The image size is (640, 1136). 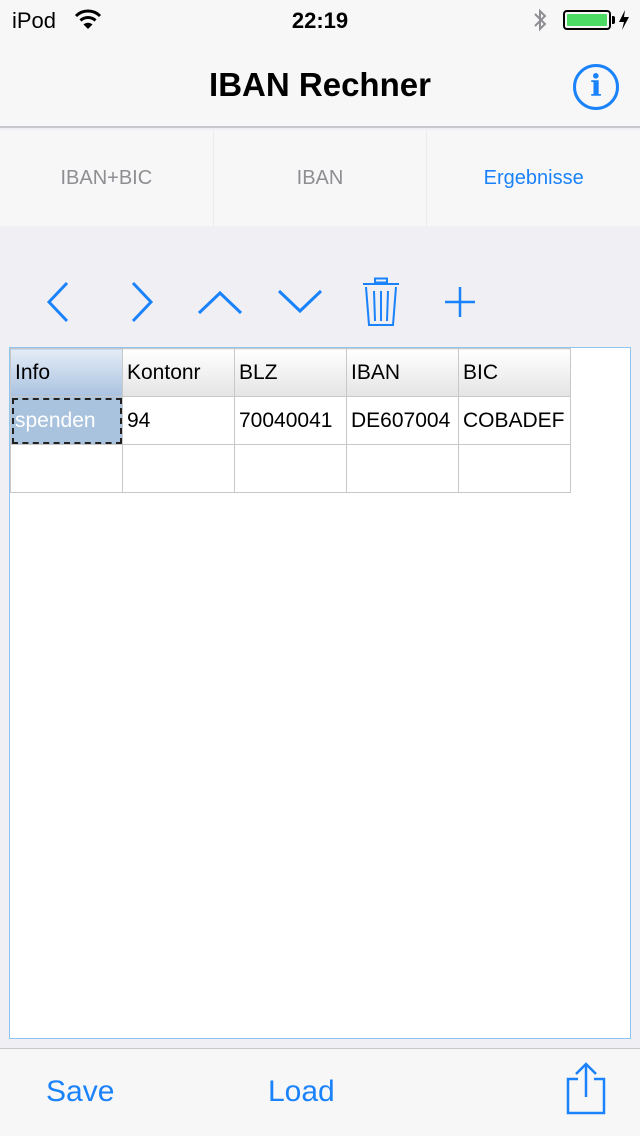 I want to click on column-header-blz: BLZ, so click(x=290, y=372).